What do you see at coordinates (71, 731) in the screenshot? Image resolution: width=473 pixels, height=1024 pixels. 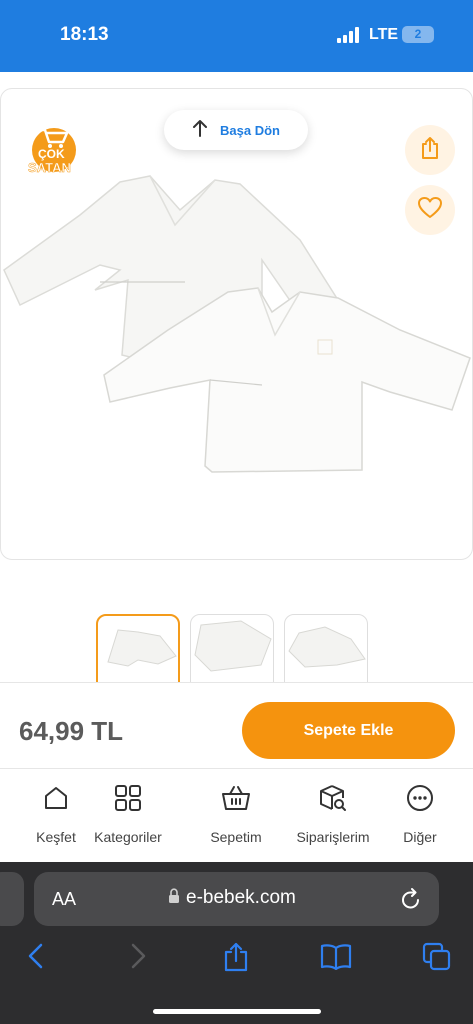 I see `product-price: 64,99 TL` at bounding box center [71, 731].